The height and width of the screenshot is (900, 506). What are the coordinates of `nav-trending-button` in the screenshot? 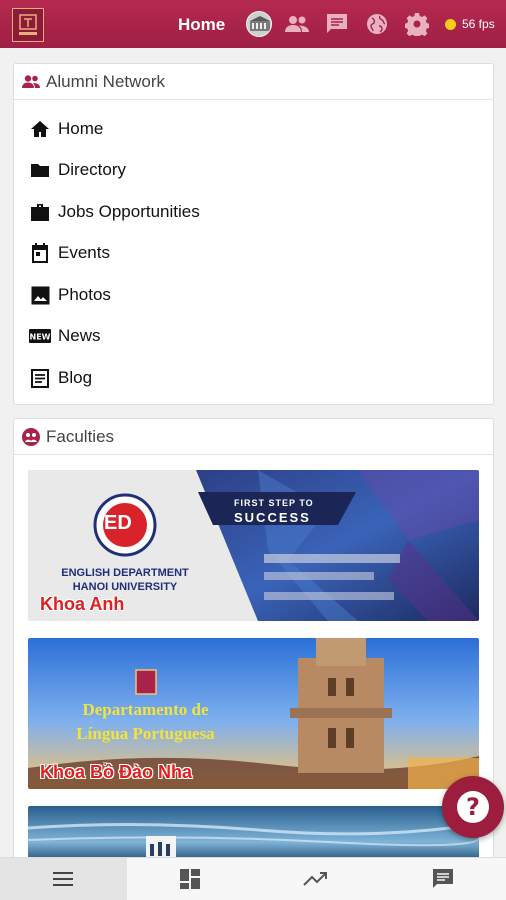 It's located at (316, 879).